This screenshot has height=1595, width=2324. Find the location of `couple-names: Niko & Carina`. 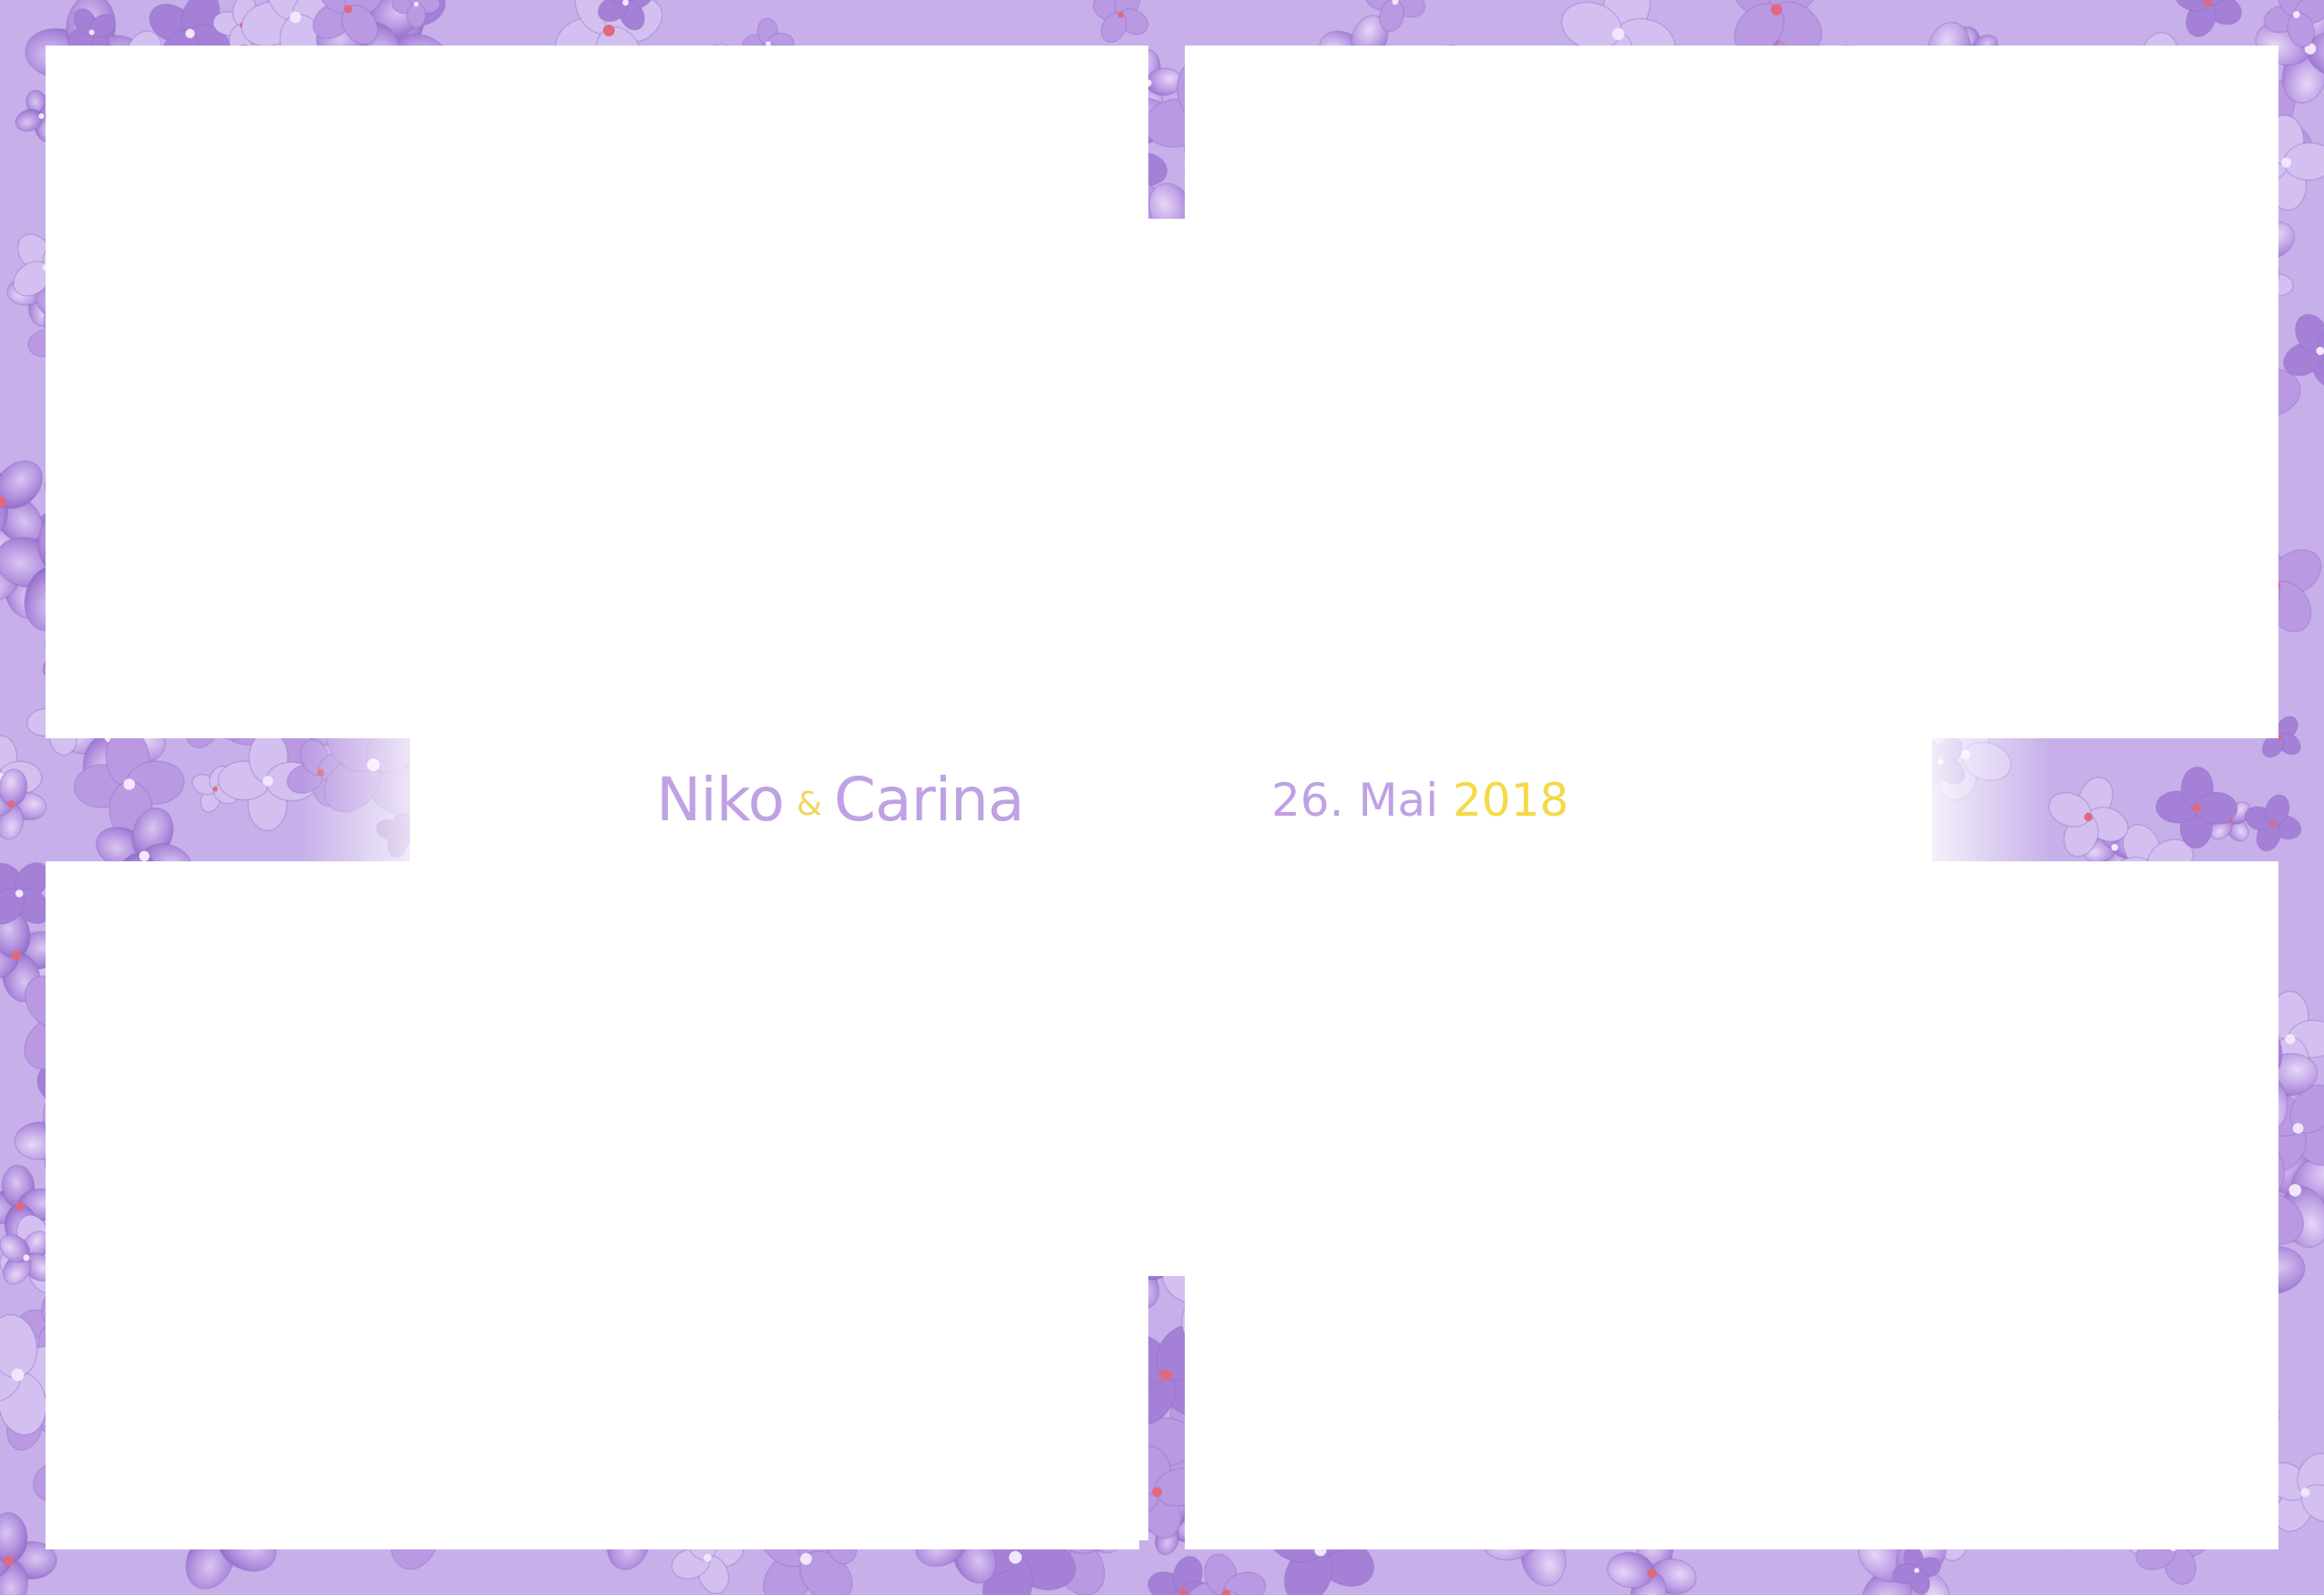

couple-names: Niko & Carina is located at coordinates (865, 800).